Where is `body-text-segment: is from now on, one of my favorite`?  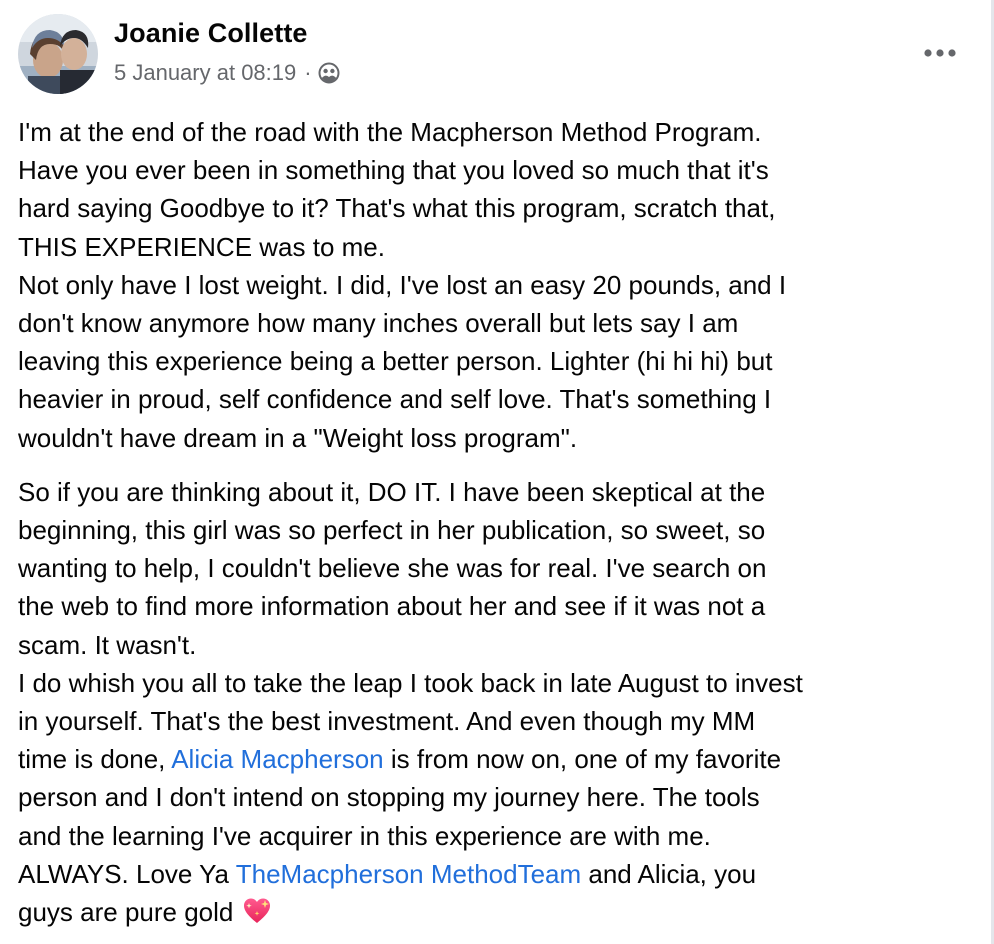 body-text-segment: is from now on, one of my favorite is located at coordinates (582, 759).